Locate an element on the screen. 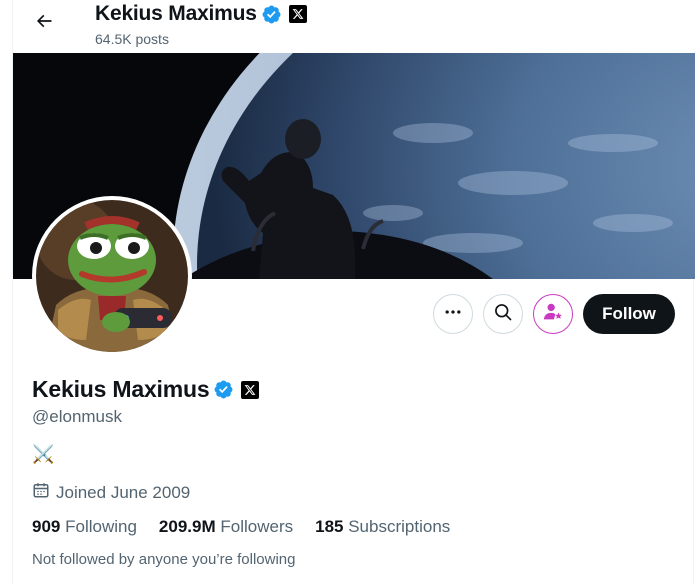 This screenshot has width=700, height=584. profile-avatar is located at coordinates (112, 276).